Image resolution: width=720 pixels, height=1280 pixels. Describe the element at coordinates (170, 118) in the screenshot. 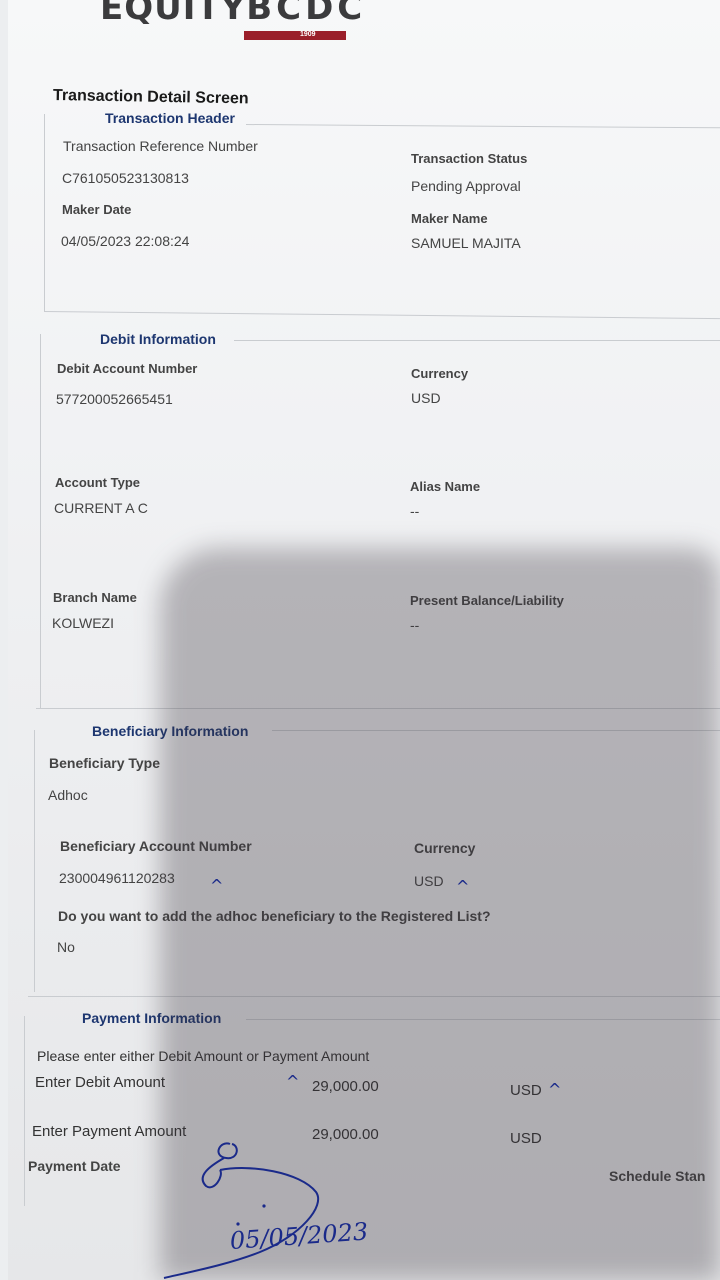

I see `transaction-header-title: Transaction Header` at that location.